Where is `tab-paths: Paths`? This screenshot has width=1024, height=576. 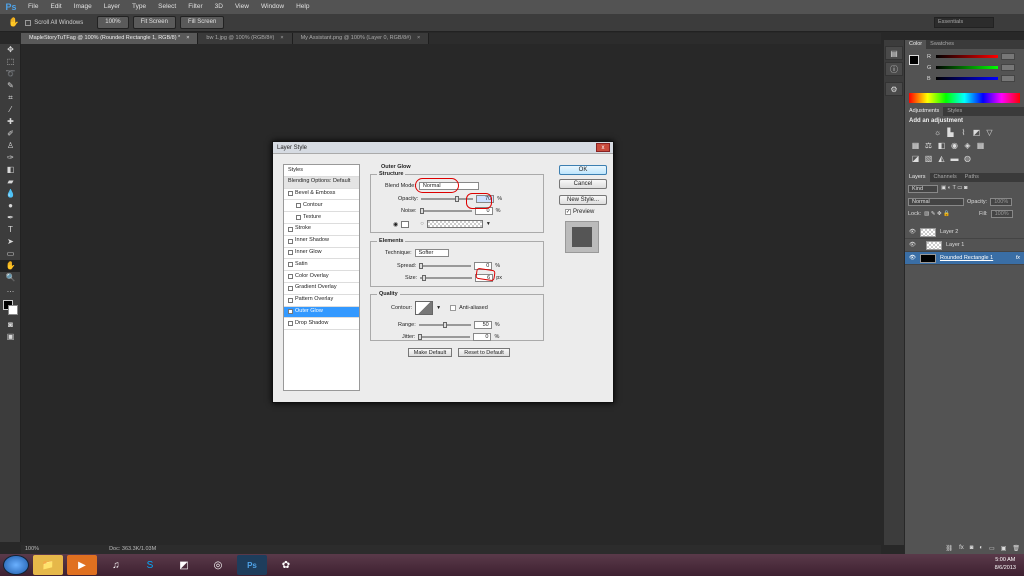 tab-paths: Paths is located at coordinates (972, 177).